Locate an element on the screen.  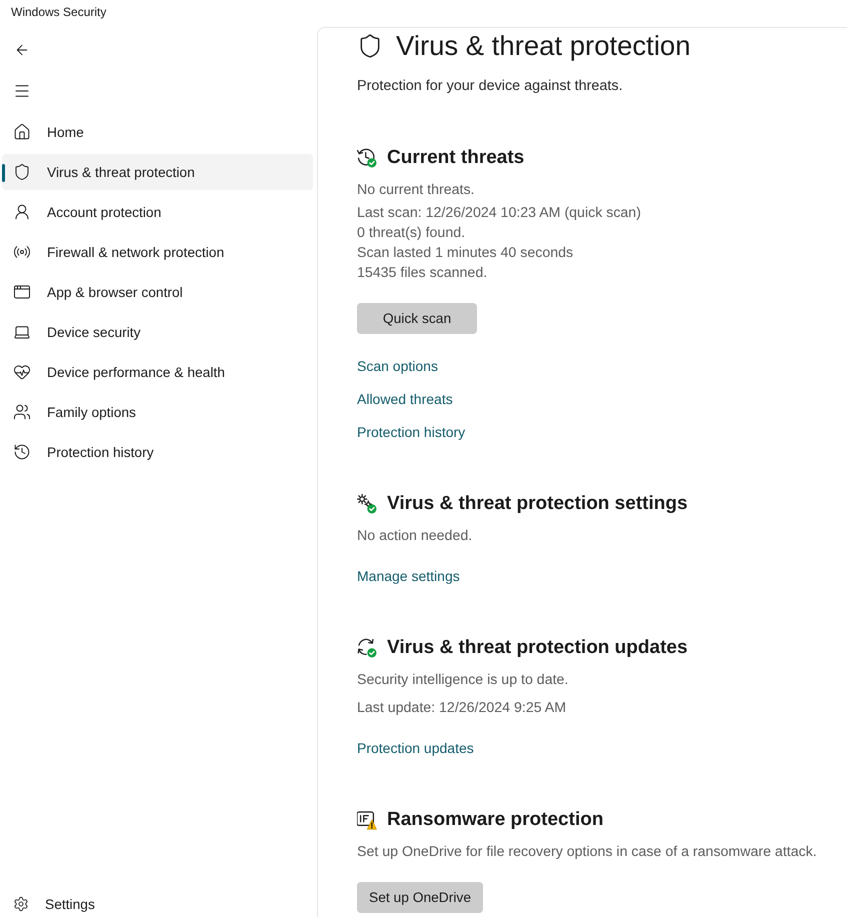
selection-indicator is located at coordinates (3, 173).